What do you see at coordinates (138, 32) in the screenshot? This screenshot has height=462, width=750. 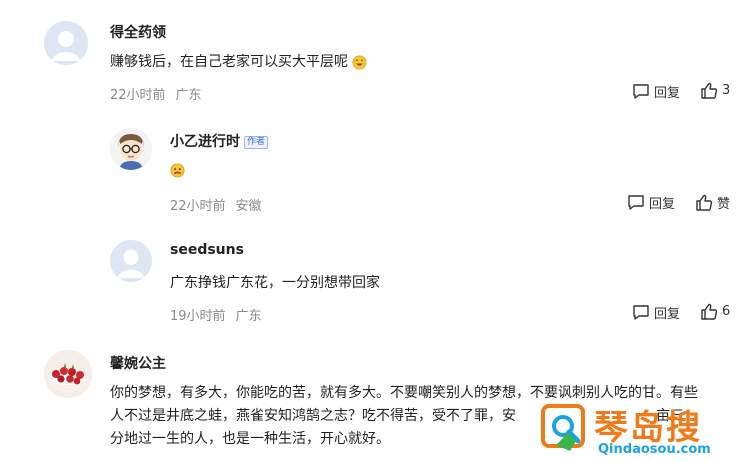 I see `username: 得全药领` at bounding box center [138, 32].